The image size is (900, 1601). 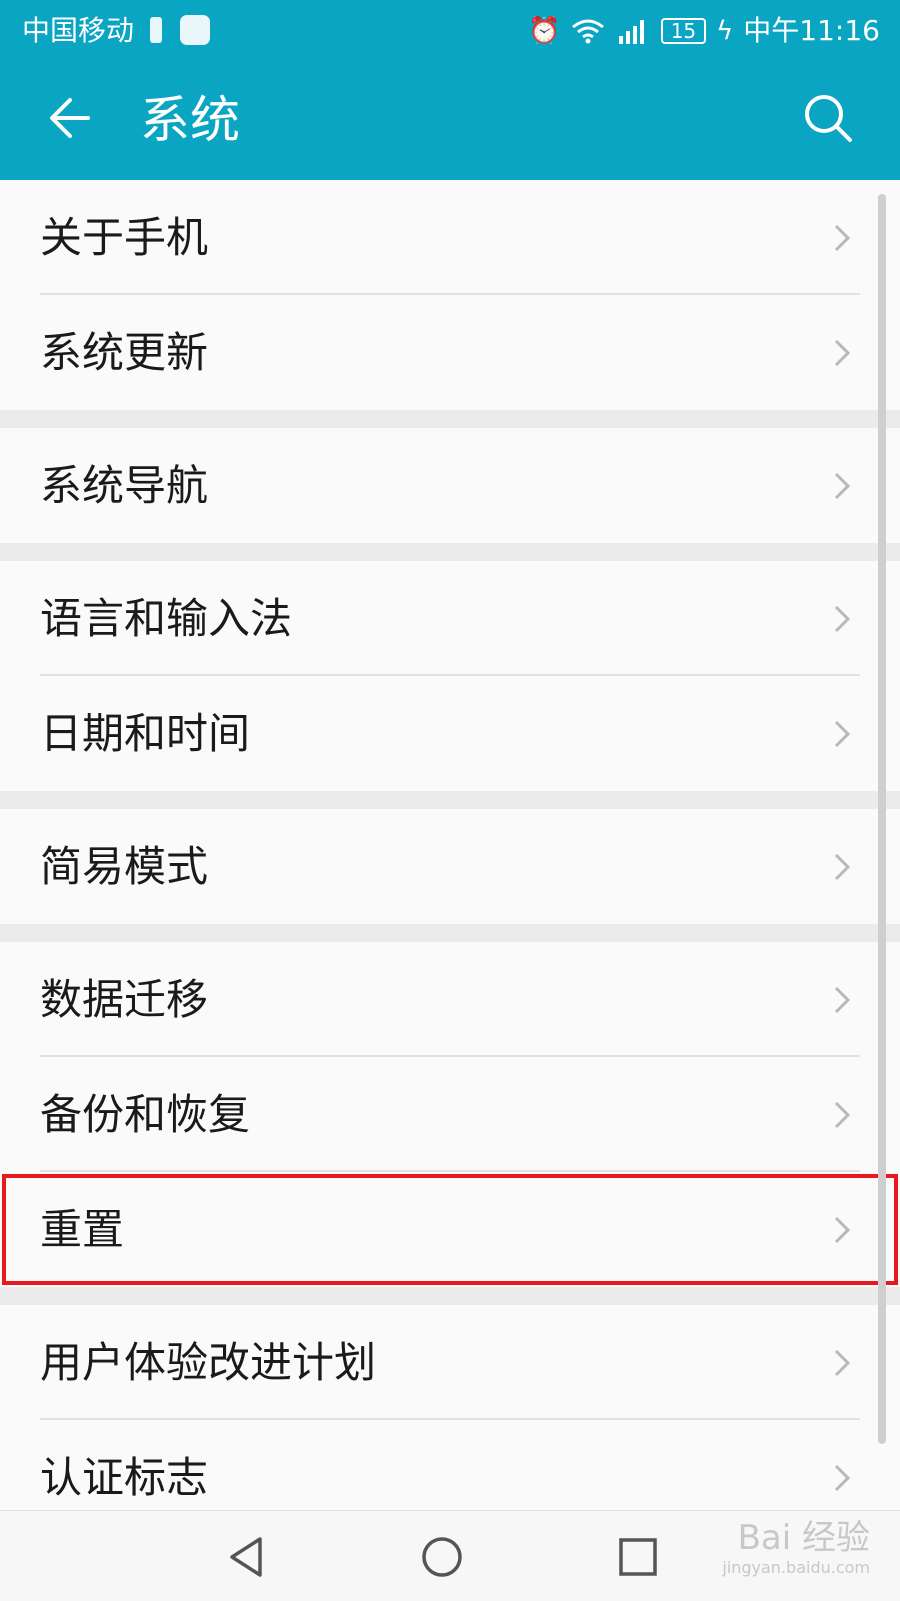 I want to click on baidu-watermark: Bai 经验 jingyan.baidu.com, so click(x=796, y=1548).